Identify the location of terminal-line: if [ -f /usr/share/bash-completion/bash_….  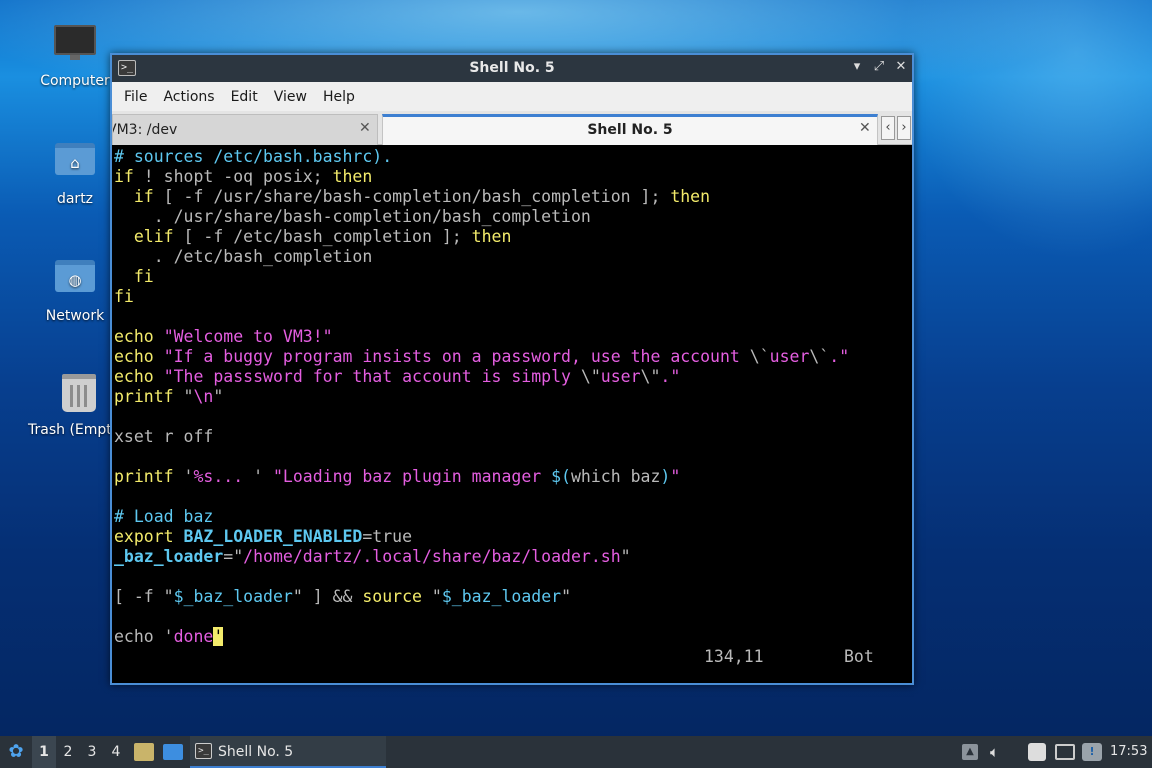
(512, 197).